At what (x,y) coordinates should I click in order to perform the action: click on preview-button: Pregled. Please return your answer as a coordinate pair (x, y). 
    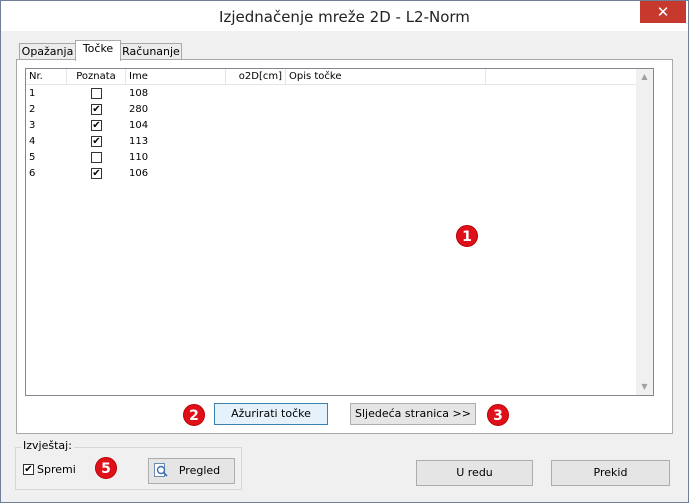
    Looking at the image, I should click on (191, 471).